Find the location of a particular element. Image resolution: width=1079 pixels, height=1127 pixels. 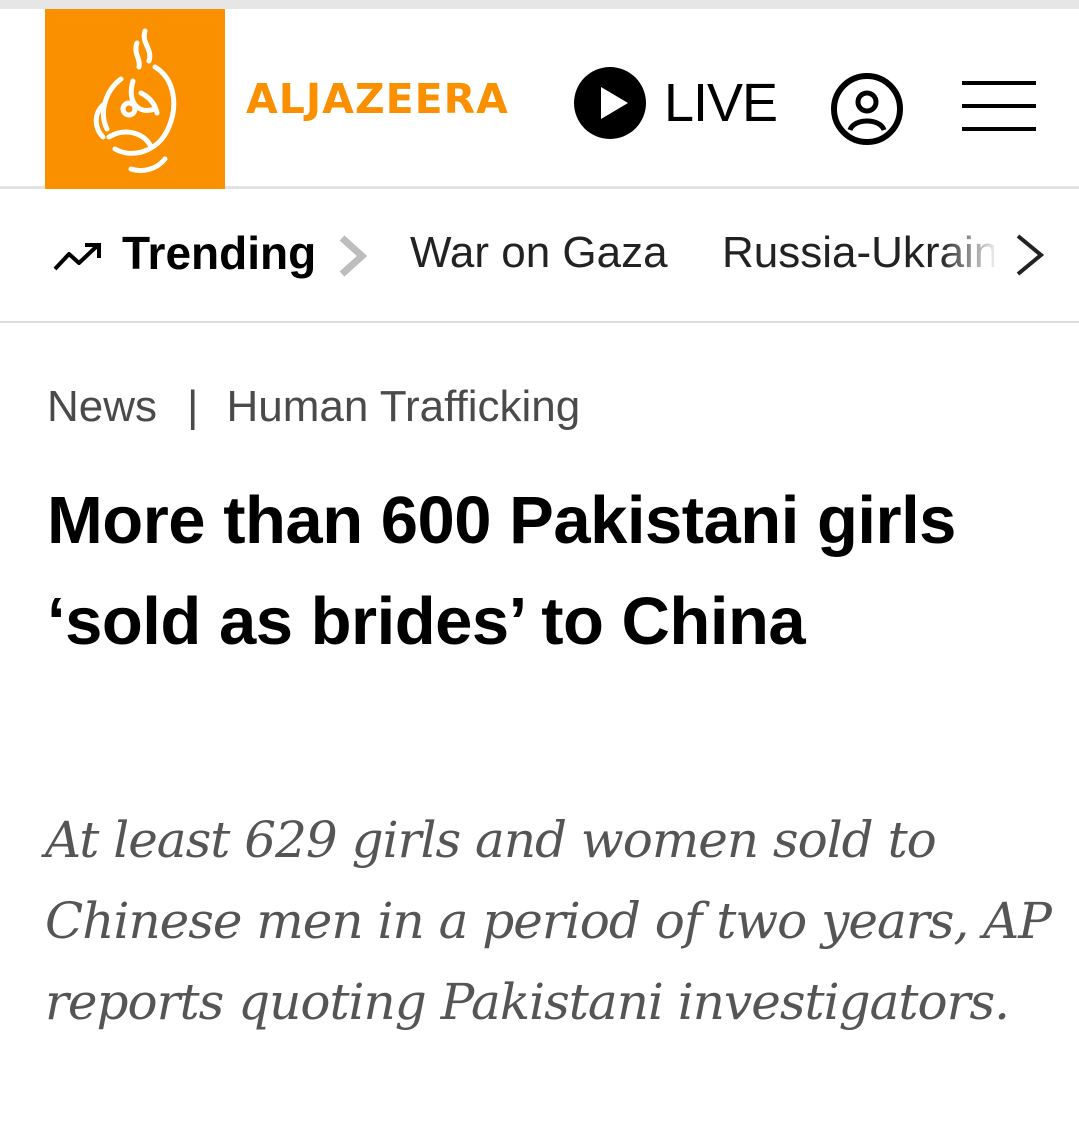

live-label: LIVE is located at coordinates (721, 103).